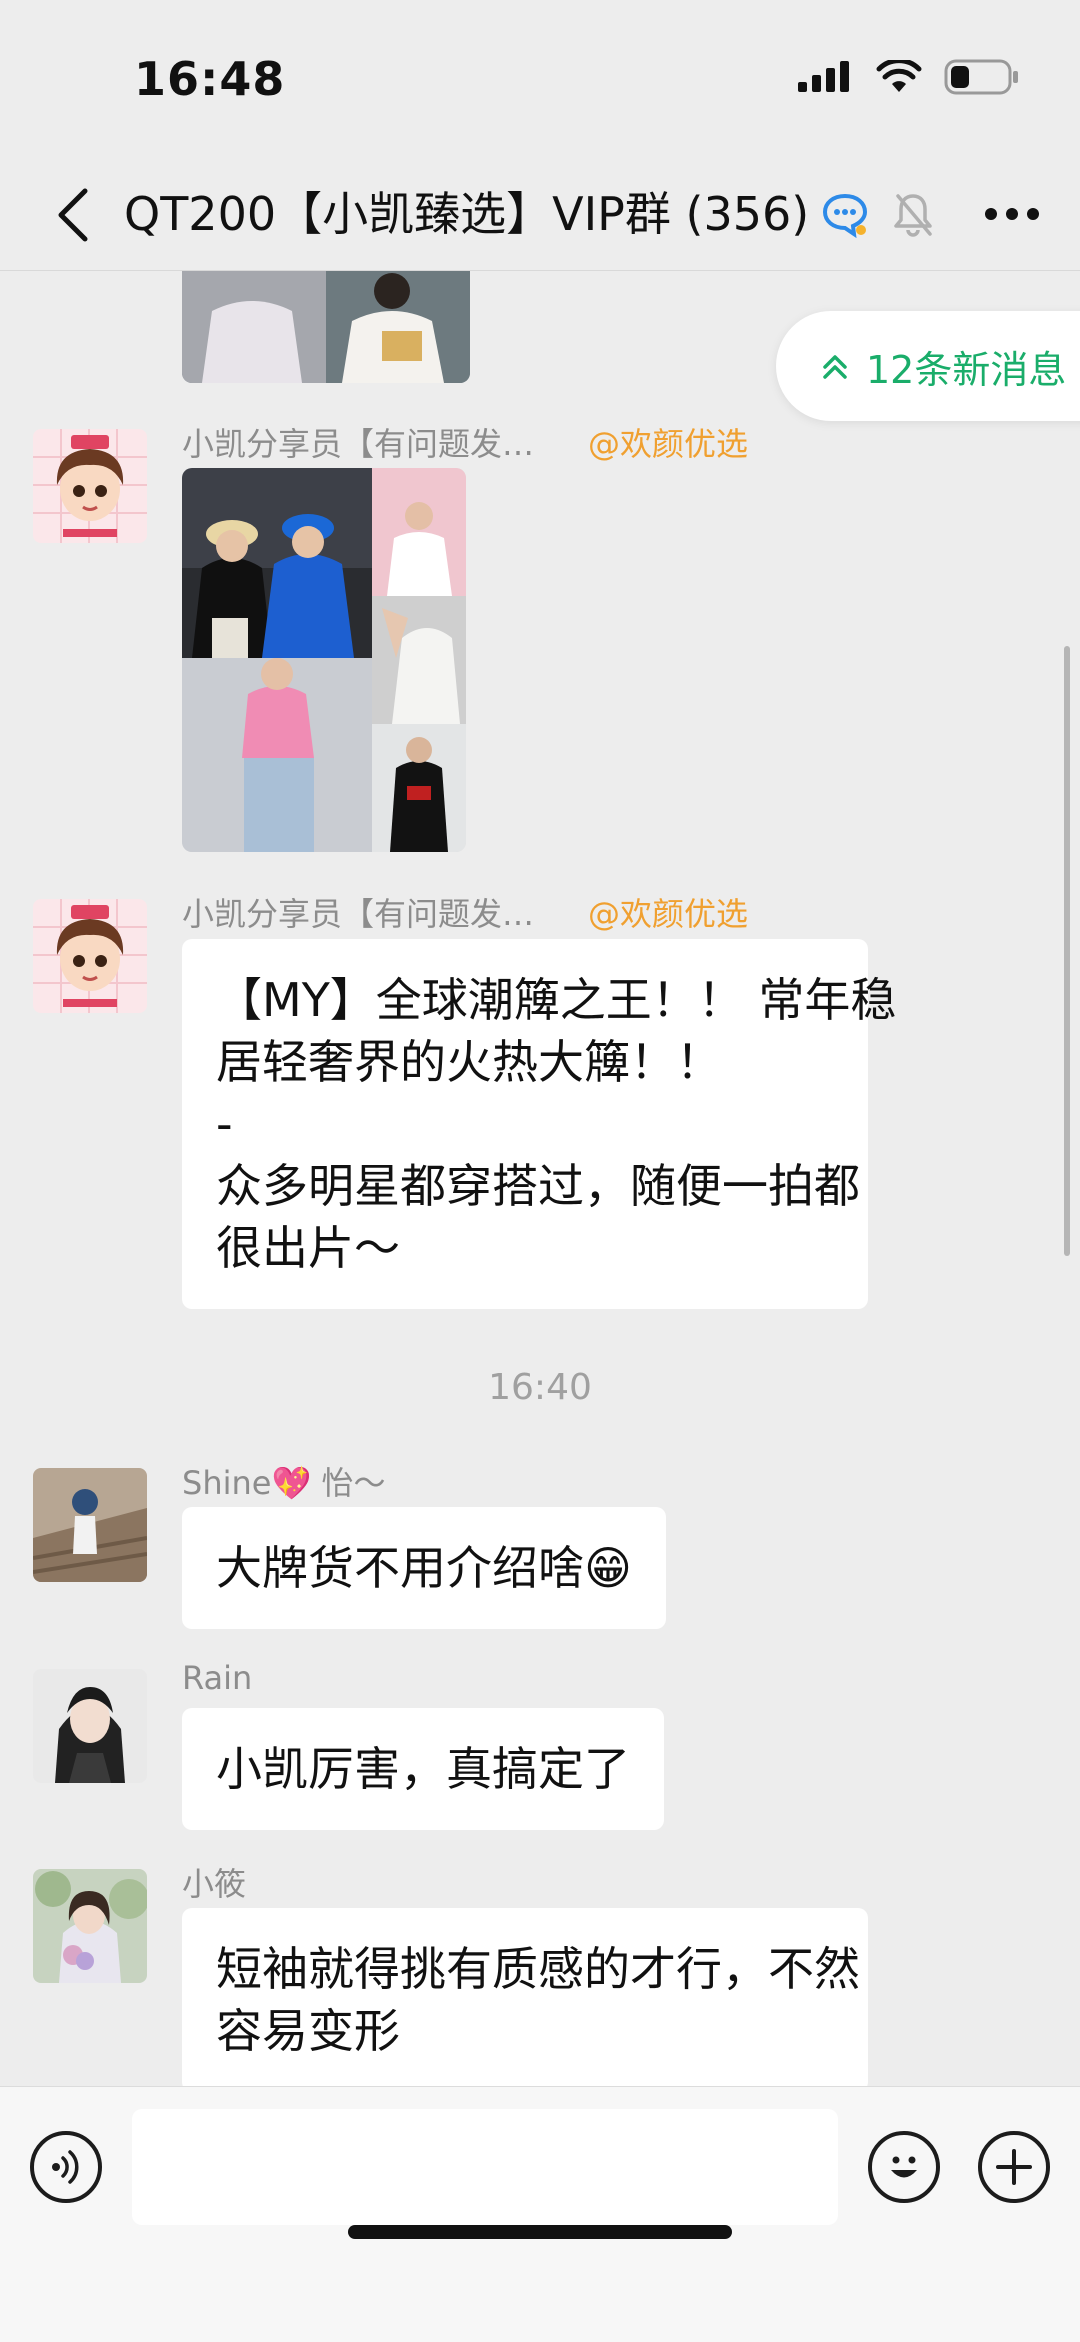 The height and width of the screenshot is (2342, 1080). What do you see at coordinates (466, 214) in the screenshot?
I see `chat-title: QT200【小凯臻选】VIP群 (356)` at bounding box center [466, 214].